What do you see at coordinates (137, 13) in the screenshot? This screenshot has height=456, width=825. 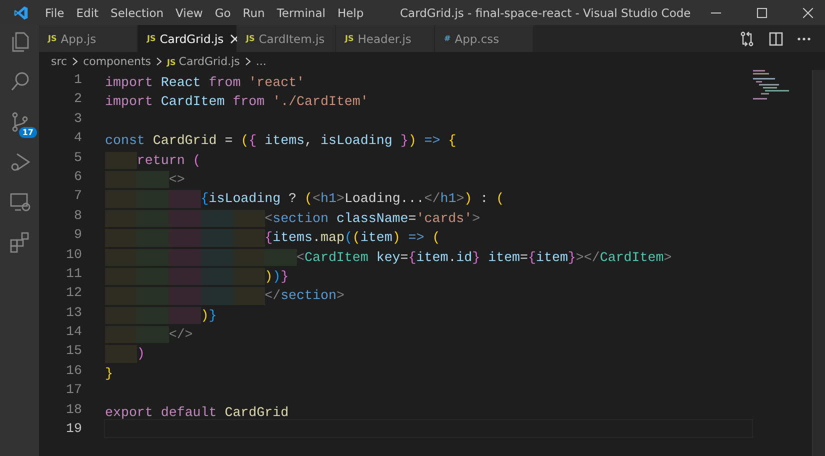 I see `menu-item: Selection` at bounding box center [137, 13].